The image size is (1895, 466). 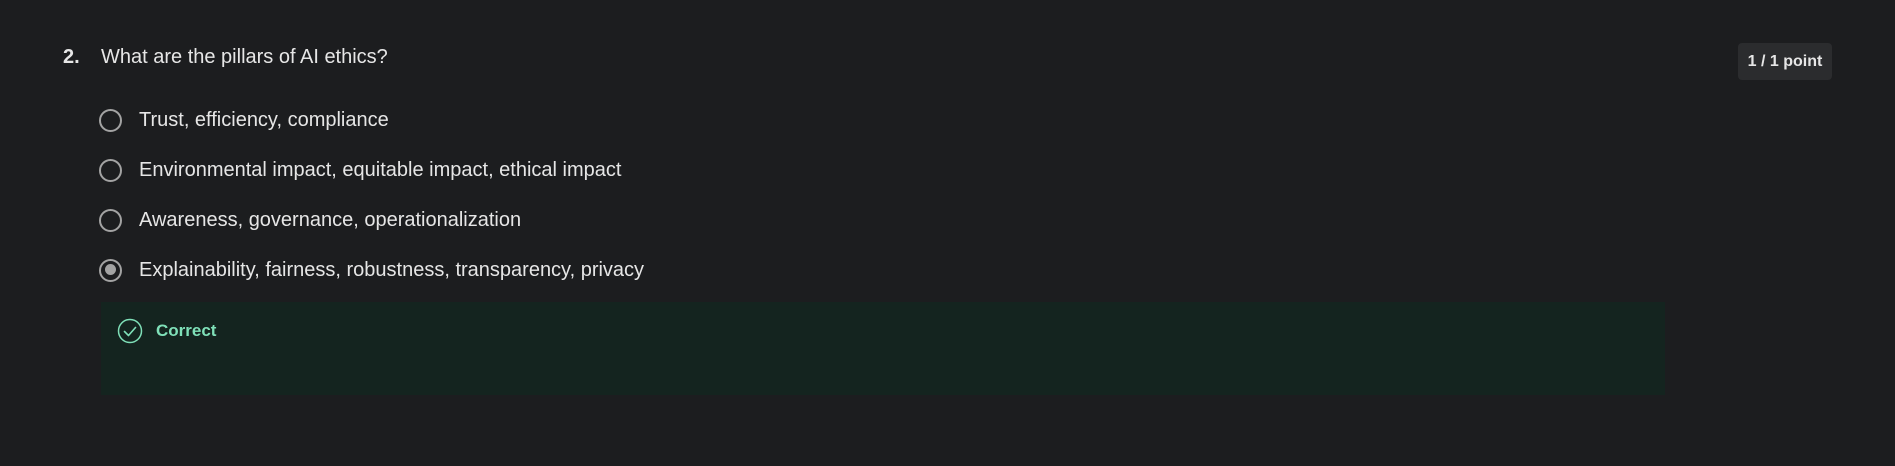 I want to click on check-circle-icon, so click(x=130, y=331).